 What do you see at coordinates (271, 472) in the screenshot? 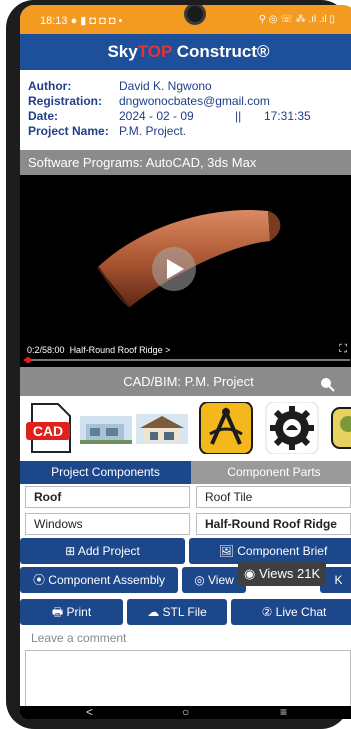
I see `tab-component-parts: Component Parts` at bounding box center [271, 472].